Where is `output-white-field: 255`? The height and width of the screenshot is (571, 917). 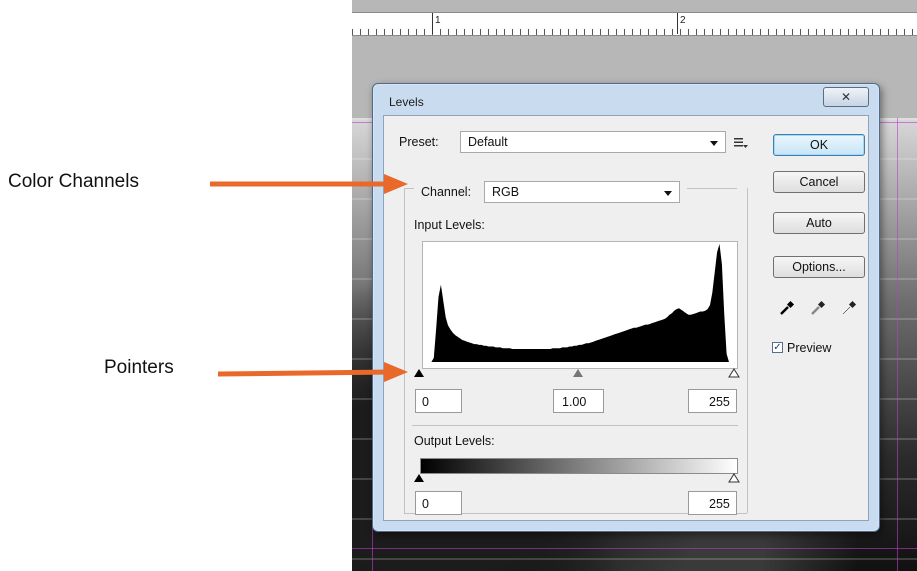
output-white-field: 255 is located at coordinates (712, 503).